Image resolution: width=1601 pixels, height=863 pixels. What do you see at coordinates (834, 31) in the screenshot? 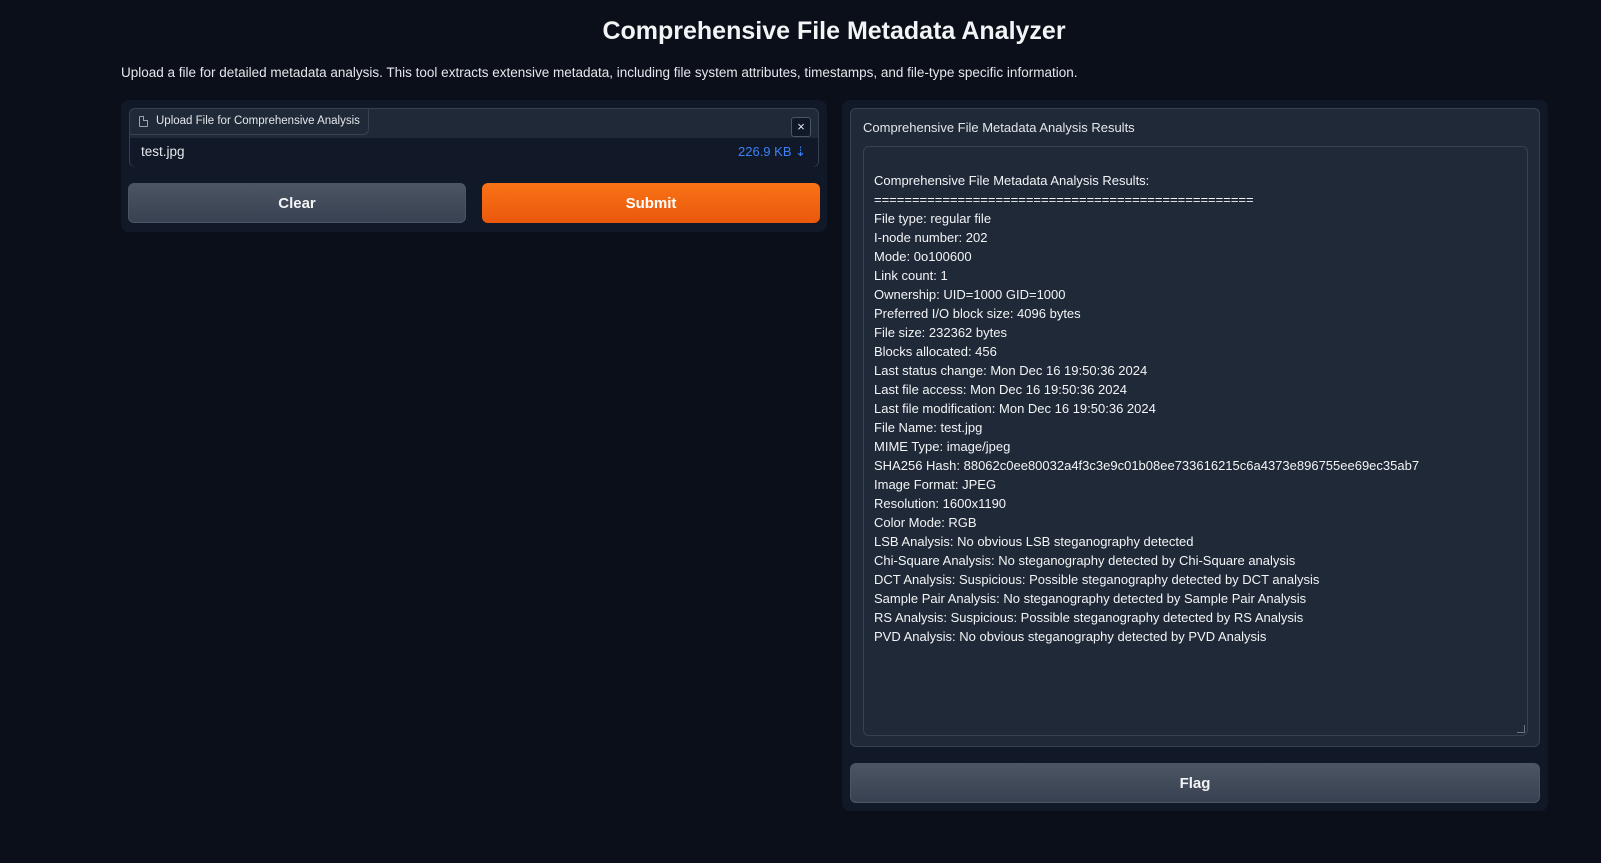
I see `page-title: Comprehensive File Metadata Analyzer` at bounding box center [834, 31].